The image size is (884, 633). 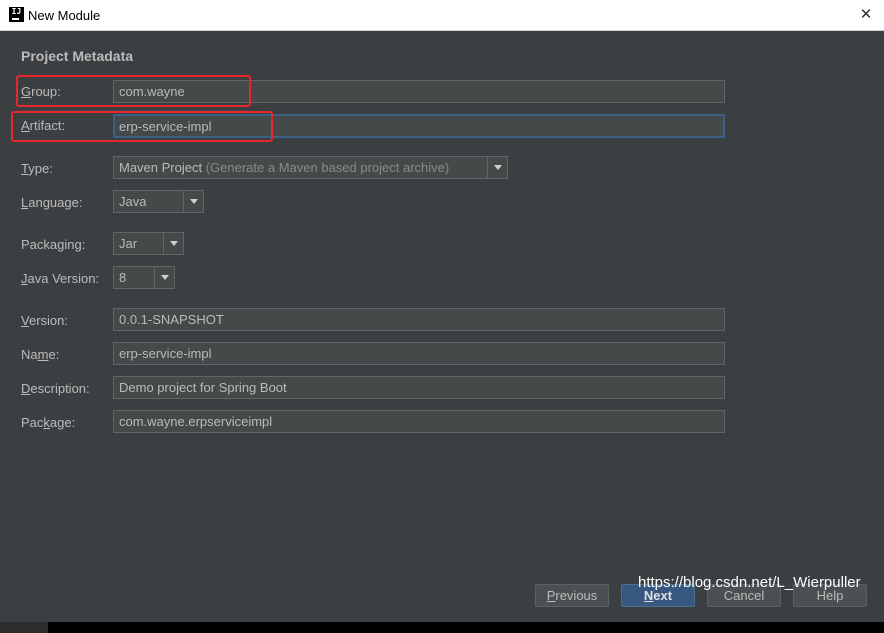 What do you see at coordinates (40, 354) in the screenshot?
I see `name-label: Name:` at bounding box center [40, 354].